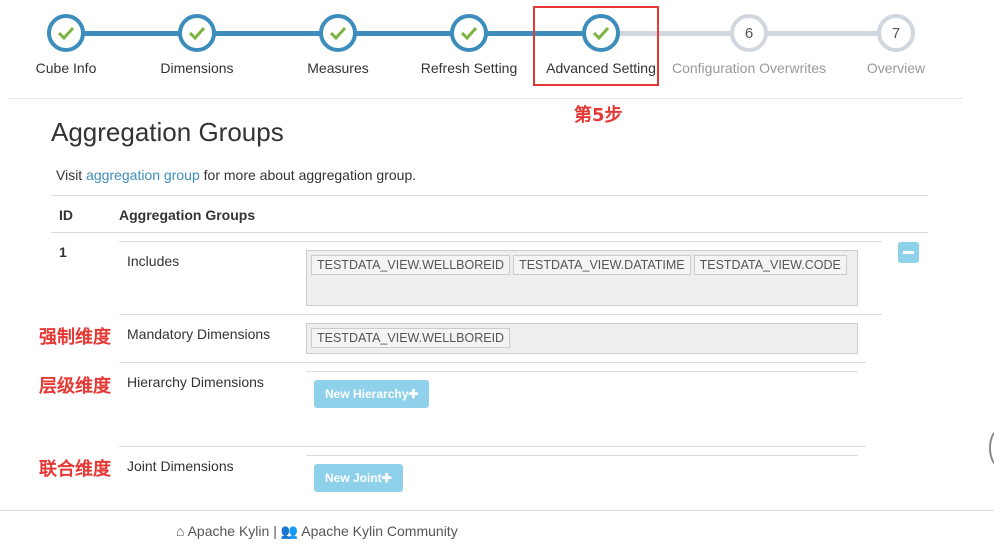 The height and width of the screenshot is (554, 994). I want to click on annotation-step-5: 第5步, so click(598, 115).